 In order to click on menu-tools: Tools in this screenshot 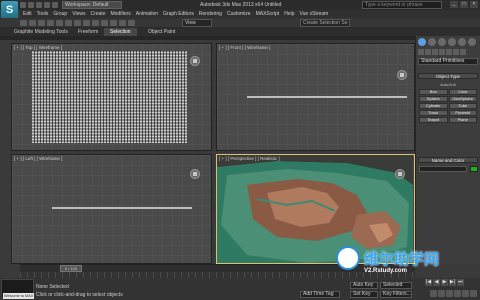, I will do `click(43, 14)`.